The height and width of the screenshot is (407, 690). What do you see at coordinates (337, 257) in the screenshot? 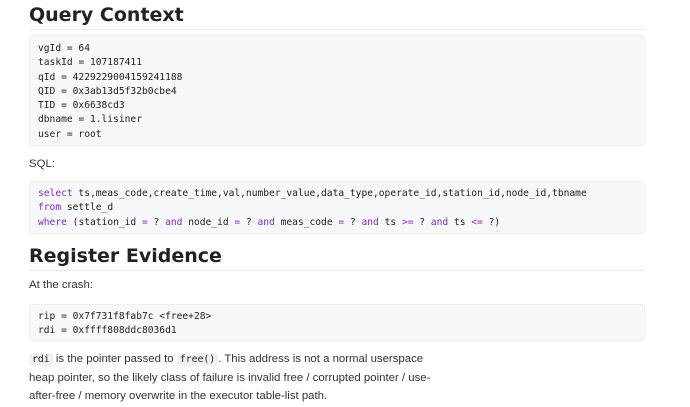
I see `register-evidence-heading: Register Evidence` at bounding box center [337, 257].